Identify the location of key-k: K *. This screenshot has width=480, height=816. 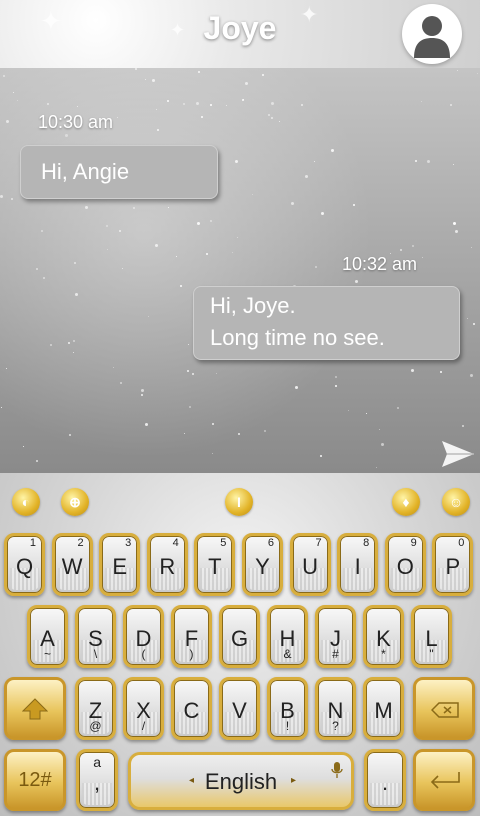
(383, 636).